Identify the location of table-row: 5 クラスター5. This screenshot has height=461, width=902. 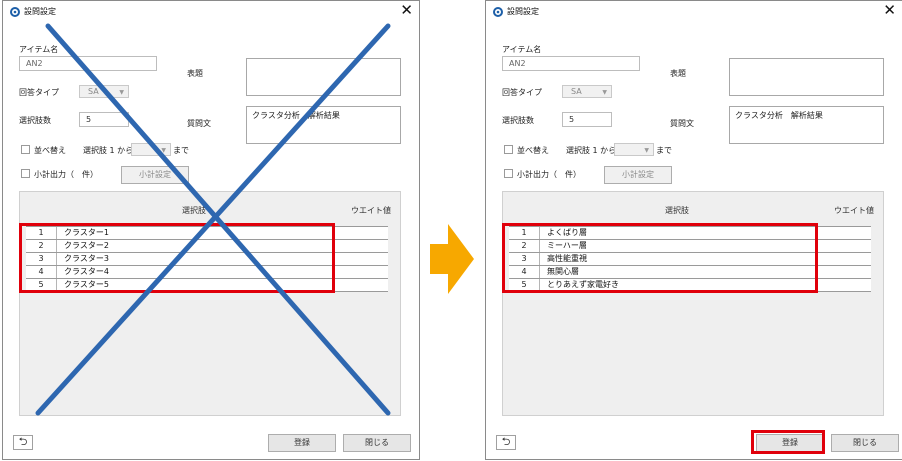
(207, 285).